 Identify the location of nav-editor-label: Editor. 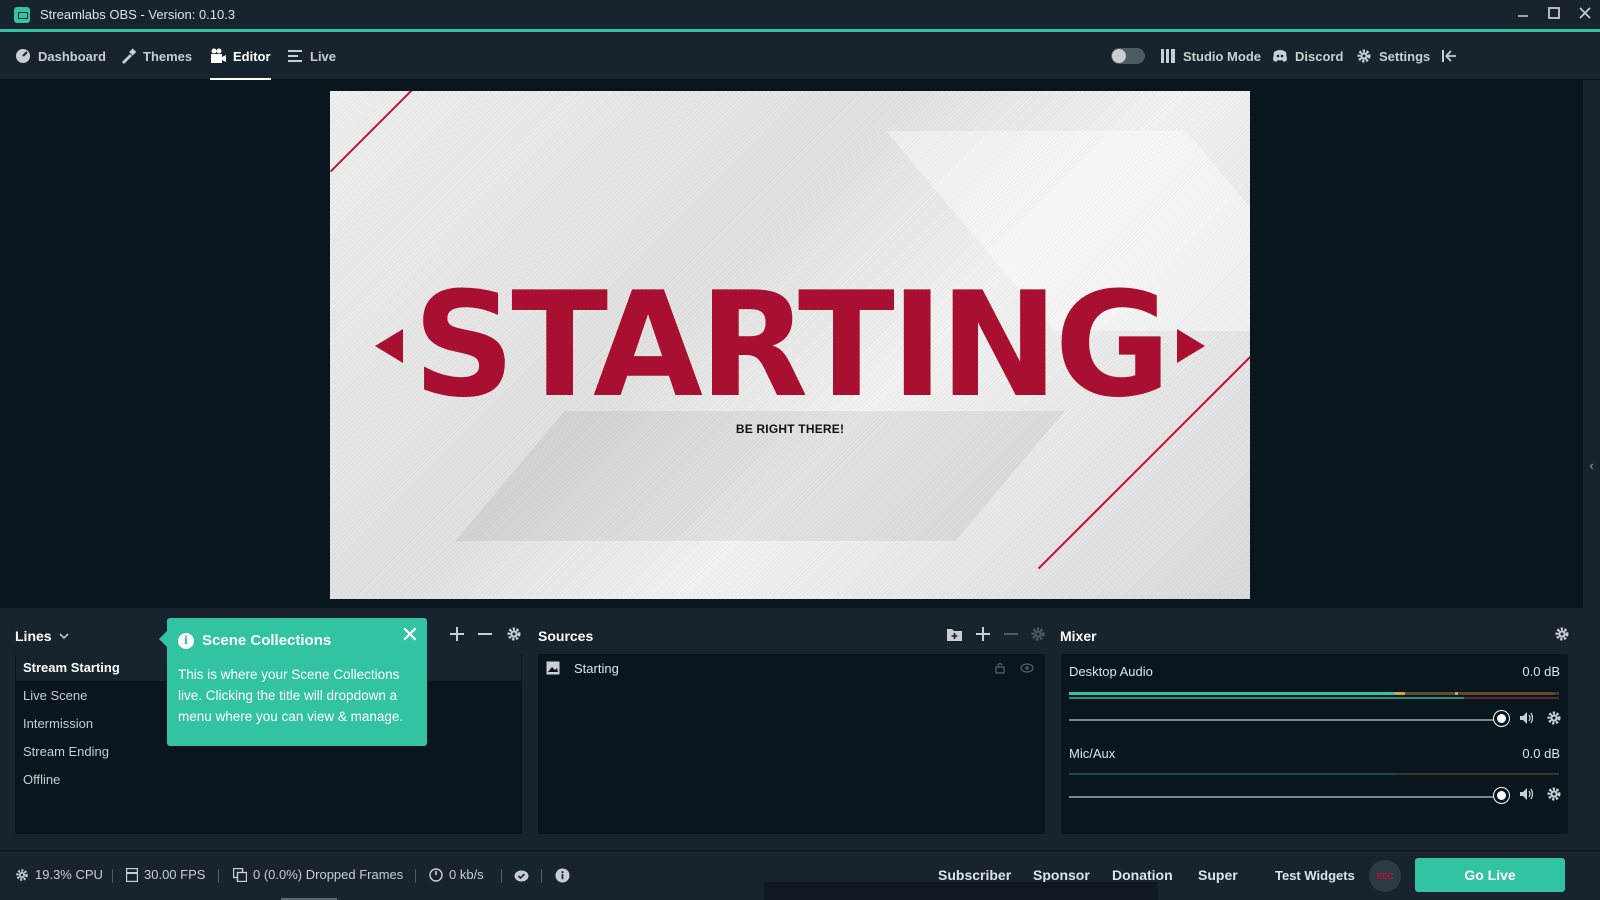
(252, 56).